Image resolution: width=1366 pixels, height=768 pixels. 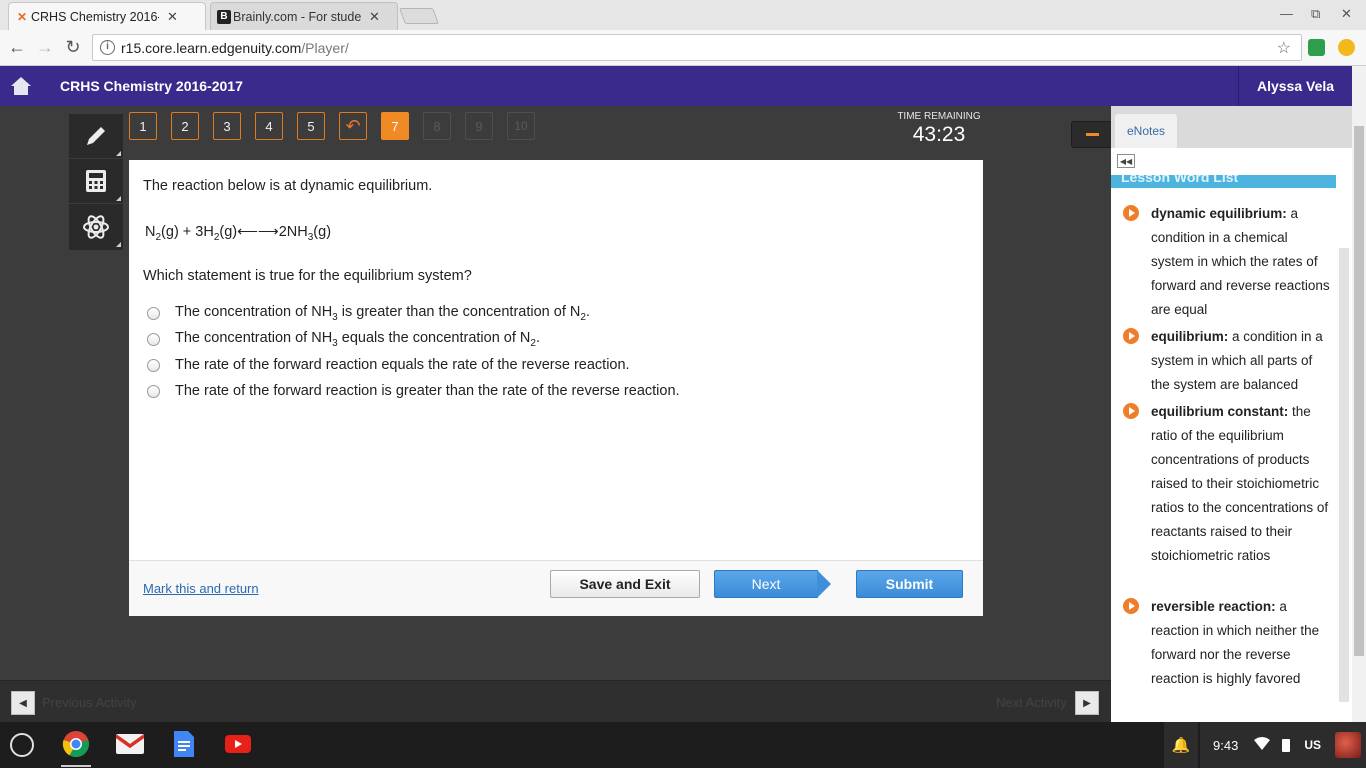 I want to click on page-scrollbar, so click(x=1359, y=394).